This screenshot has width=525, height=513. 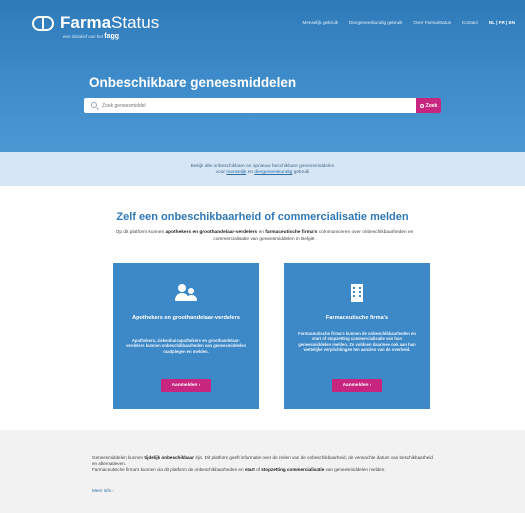 I want to click on search-icon, so click(x=94, y=105).